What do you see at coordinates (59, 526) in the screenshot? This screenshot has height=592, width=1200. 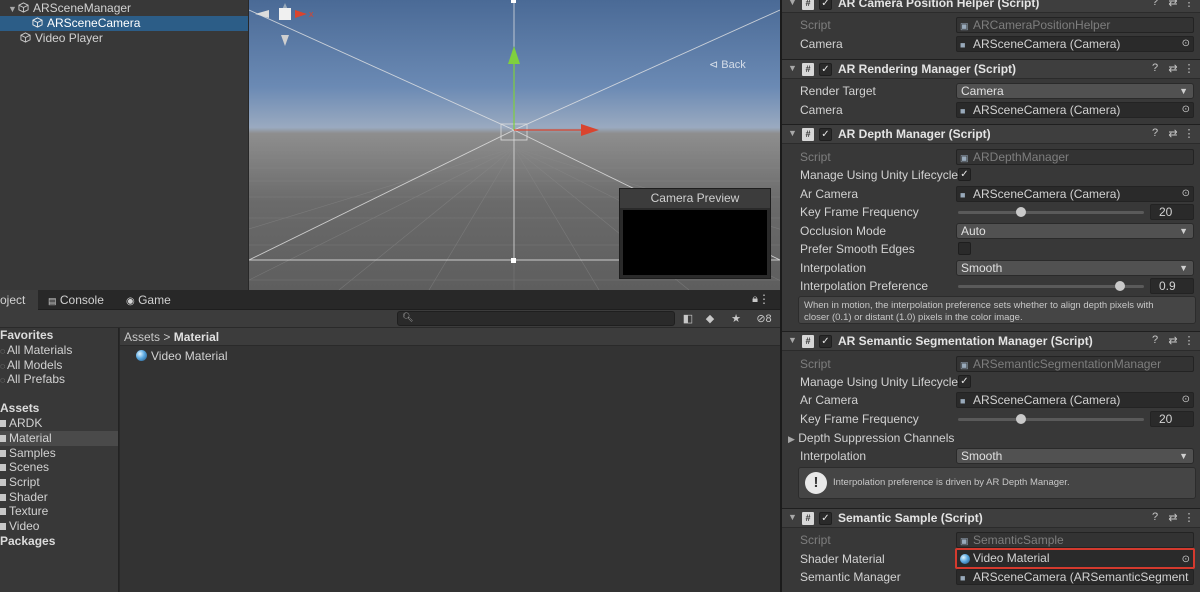 I see `folder-item: Video` at bounding box center [59, 526].